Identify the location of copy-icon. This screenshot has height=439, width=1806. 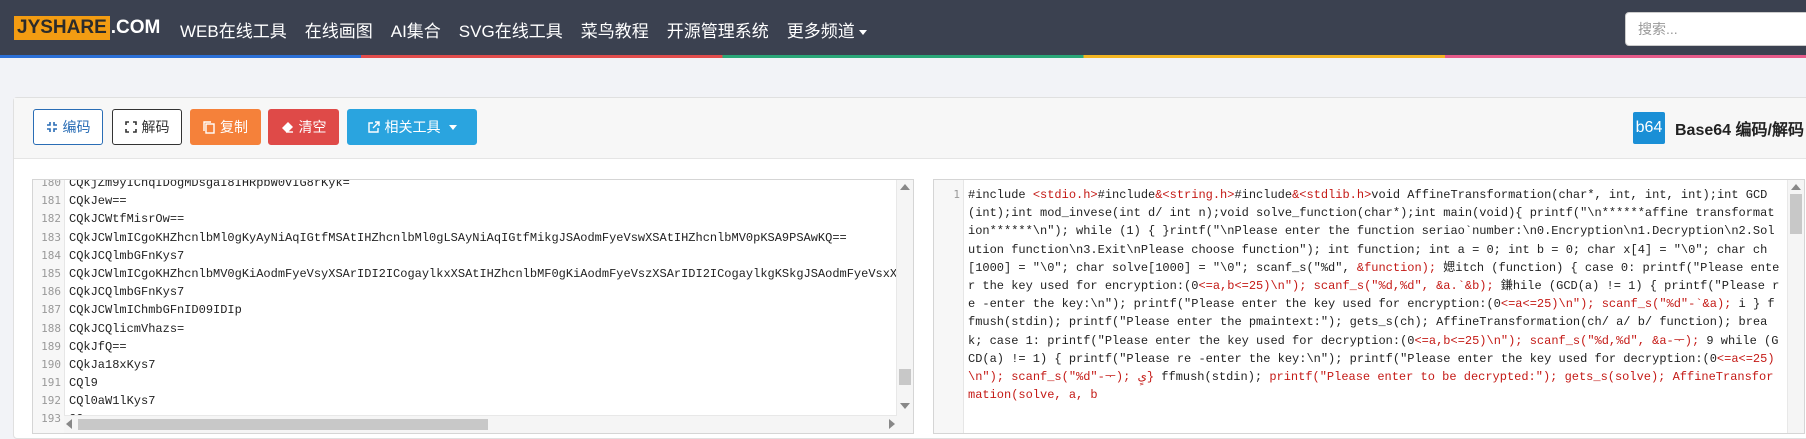
(209, 127).